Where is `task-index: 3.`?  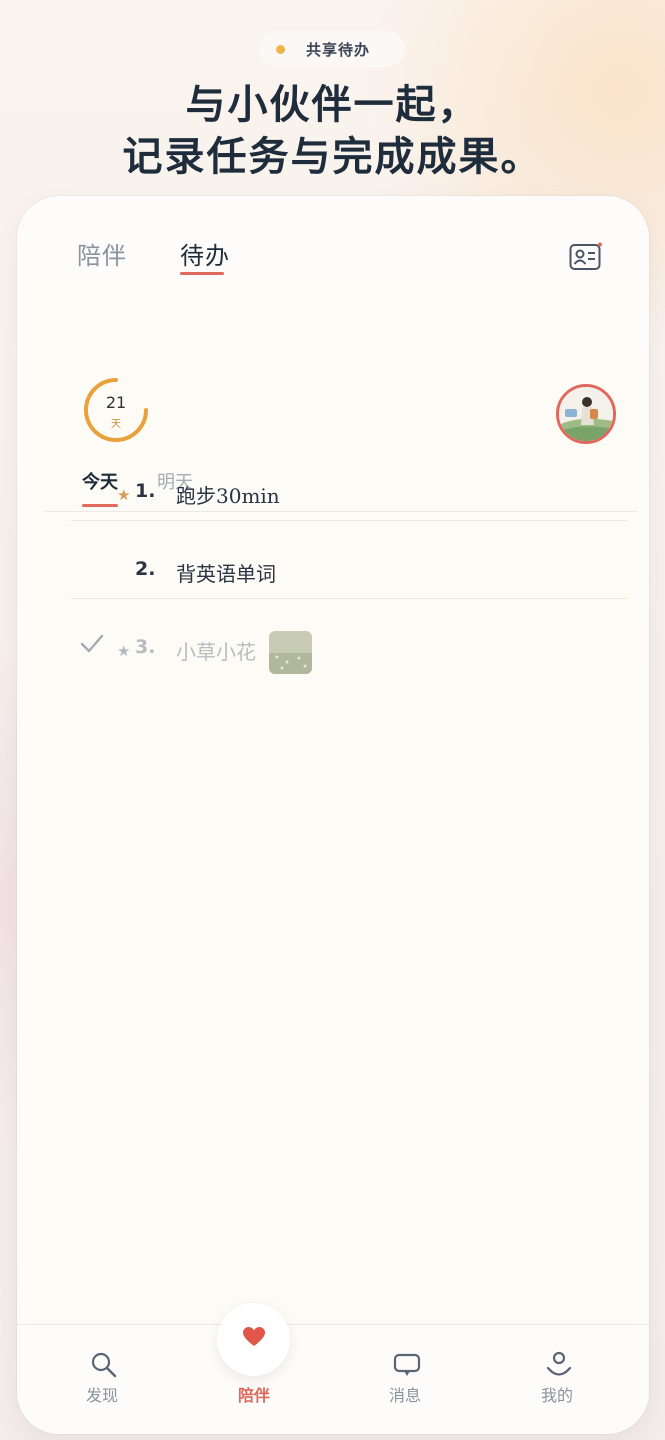
task-index: 3. is located at coordinates (145, 647).